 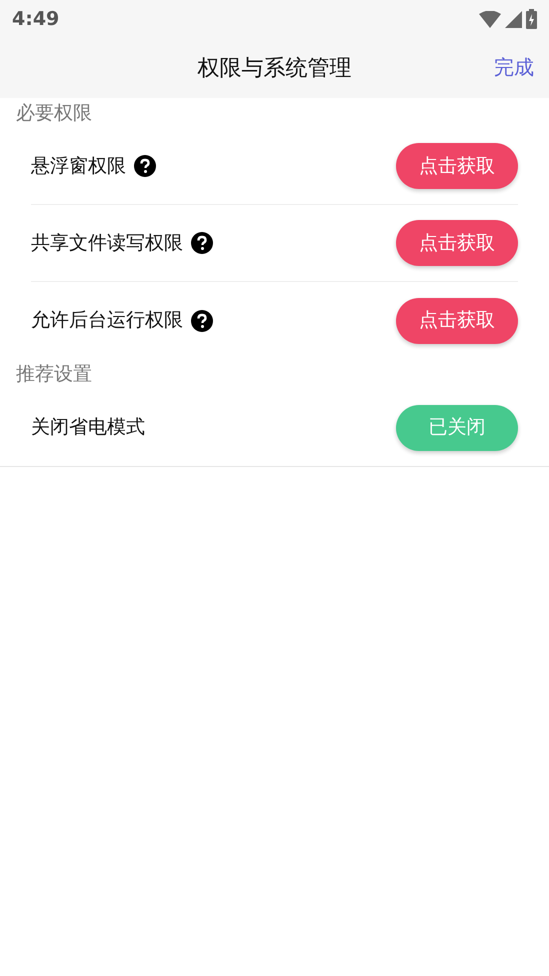 What do you see at coordinates (107, 243) in the screenshot?
I see `setting-label: 共享文件读写权限` at bounding box center [107, 243].